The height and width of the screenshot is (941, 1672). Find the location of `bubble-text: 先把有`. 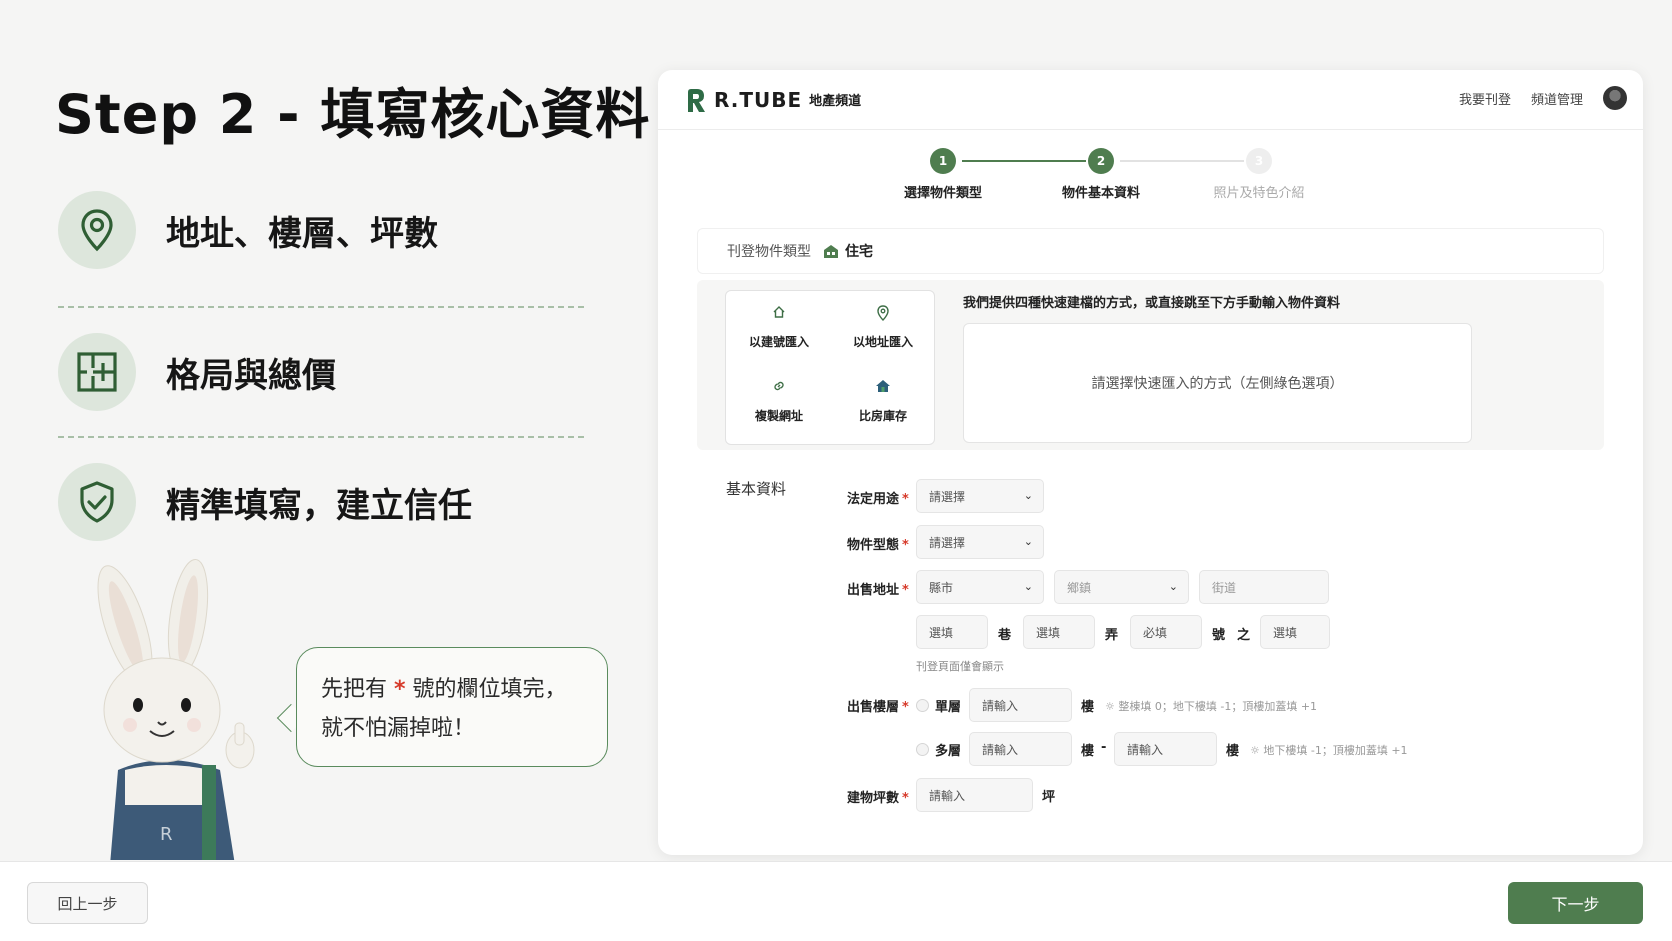

bubble-text: 先把有 is located at coordinates (357, 689).